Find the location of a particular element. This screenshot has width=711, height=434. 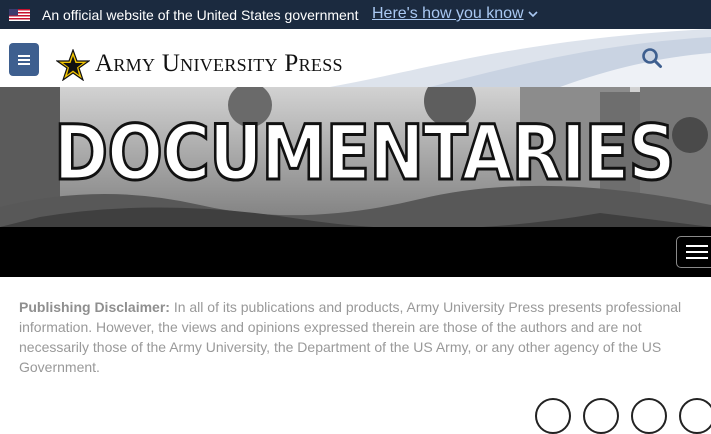

chevron-down-icon is located at coordinates (533, 14).